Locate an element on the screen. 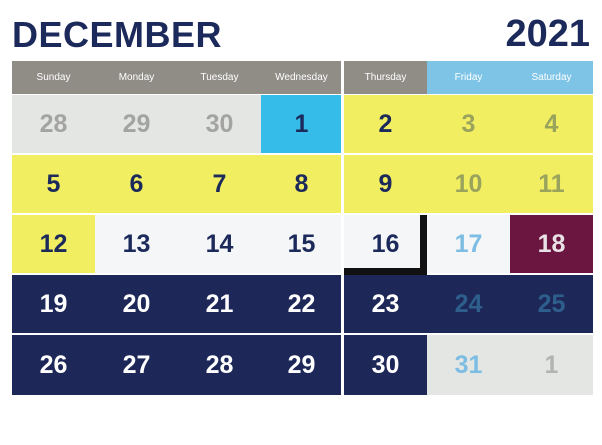 Image resolution: width=602 pixels, height=445 pixels. day-cell: 15 is located at coordinates (301, 244).